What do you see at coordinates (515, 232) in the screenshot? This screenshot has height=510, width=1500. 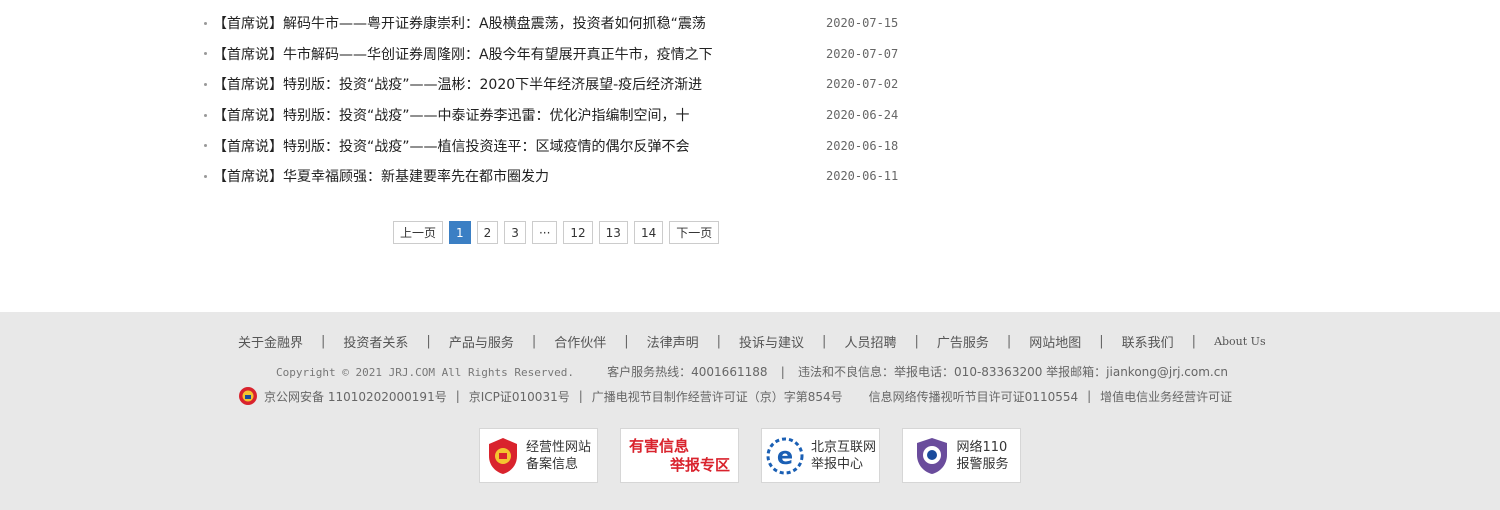 I see `page-button: 3` at bounding box center [515, 232].